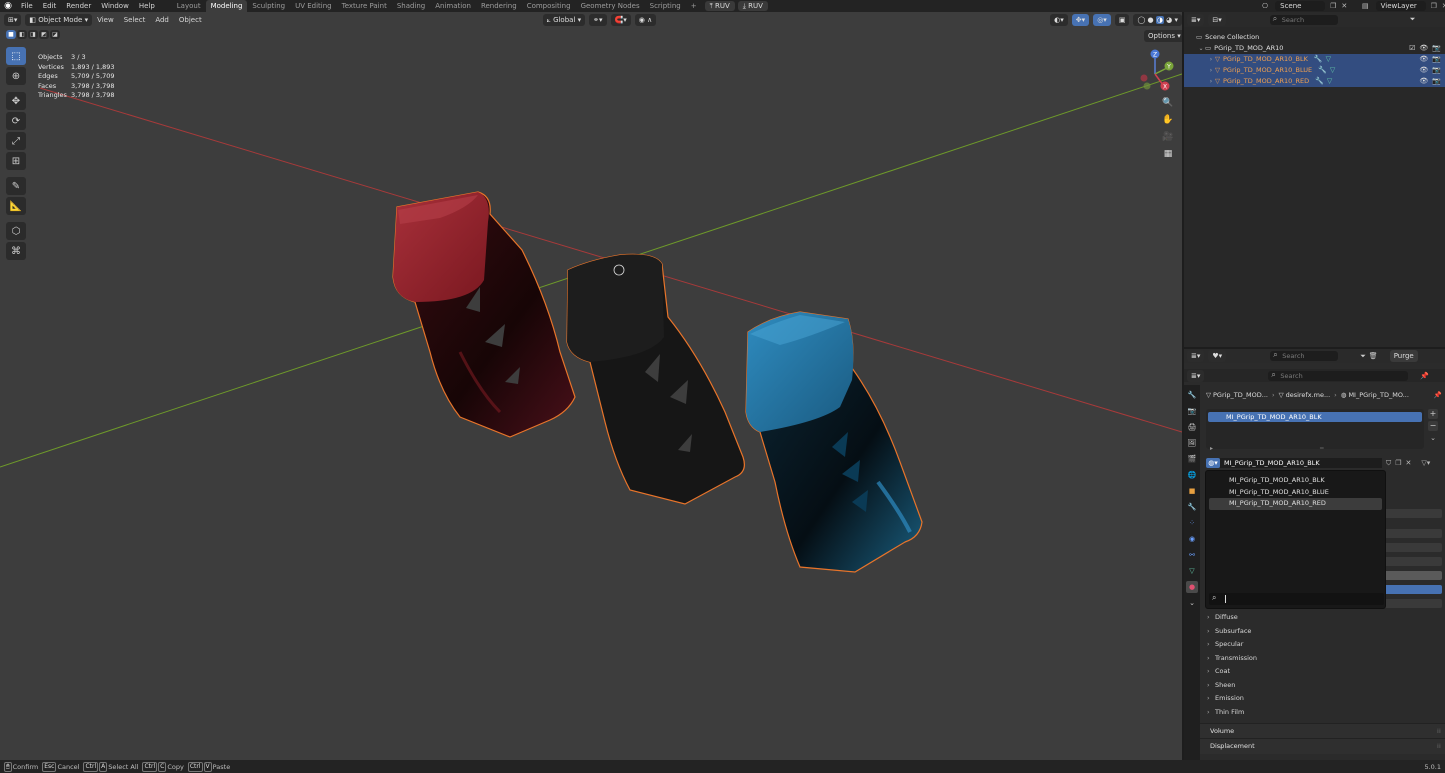  I want to click on duplicate-material-icon: ❐, so click(1398, 463).